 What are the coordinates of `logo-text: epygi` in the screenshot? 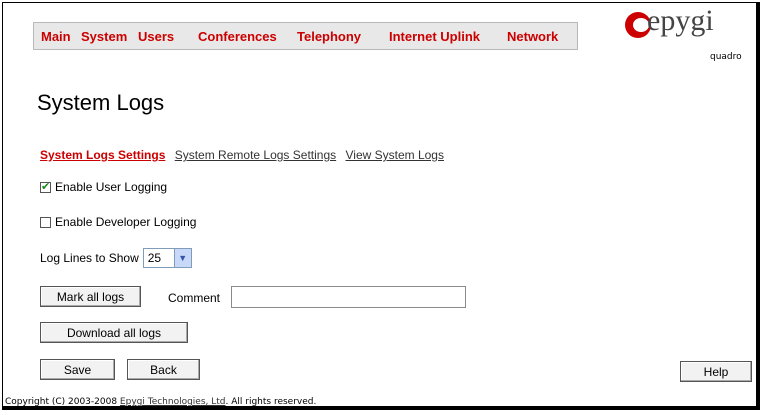 It's located at (680, 20).